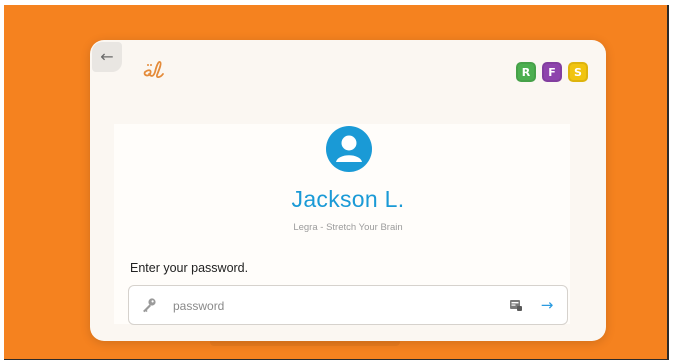  Describe the element at coordinates (153, 70) in the screenshot. I see `el-logo-icon` at that location.